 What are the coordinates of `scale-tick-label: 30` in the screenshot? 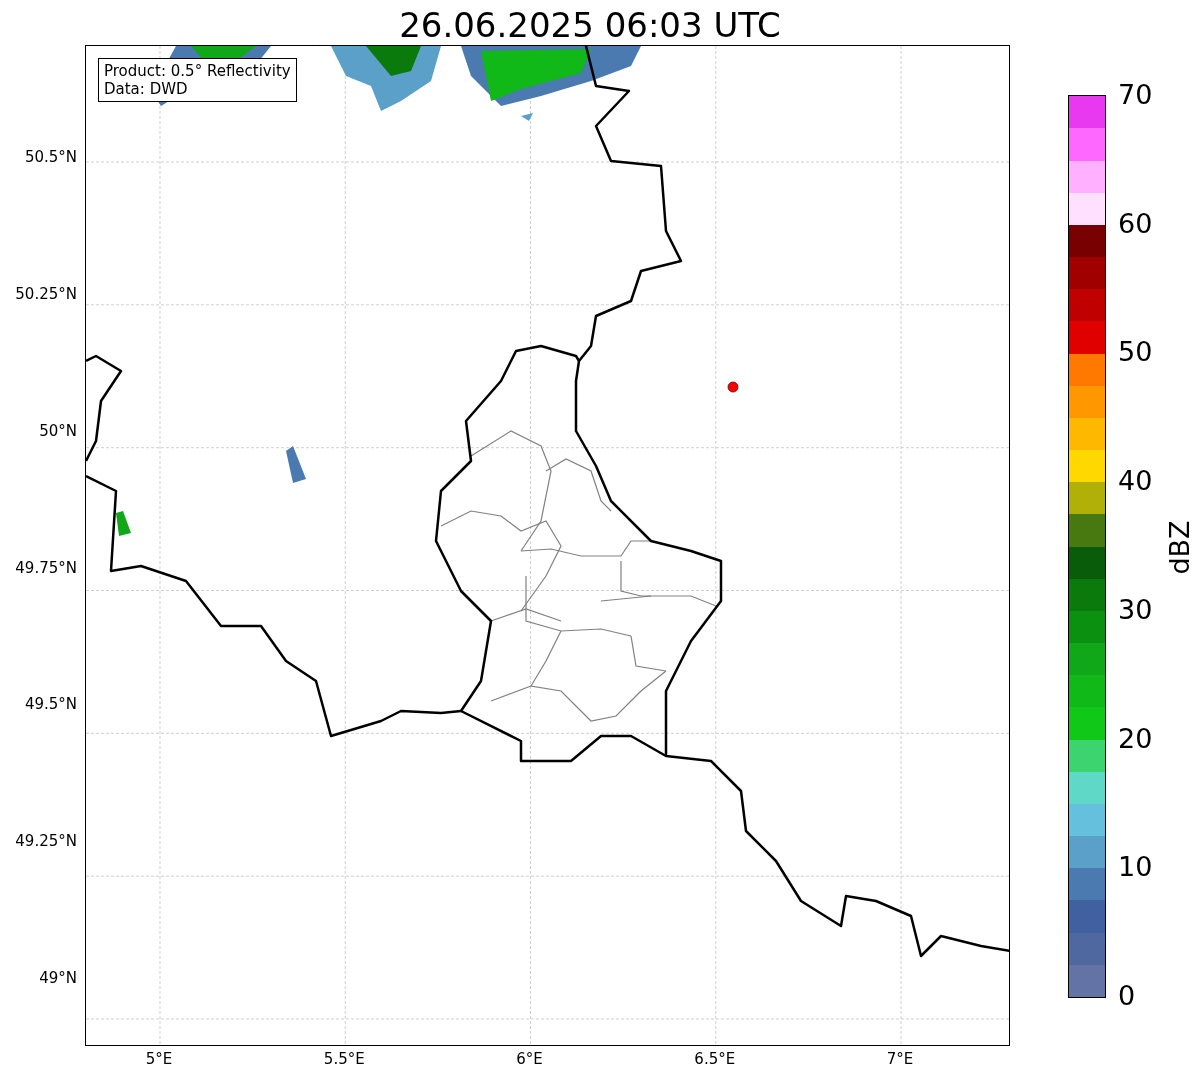 It's located at (1135, 609).